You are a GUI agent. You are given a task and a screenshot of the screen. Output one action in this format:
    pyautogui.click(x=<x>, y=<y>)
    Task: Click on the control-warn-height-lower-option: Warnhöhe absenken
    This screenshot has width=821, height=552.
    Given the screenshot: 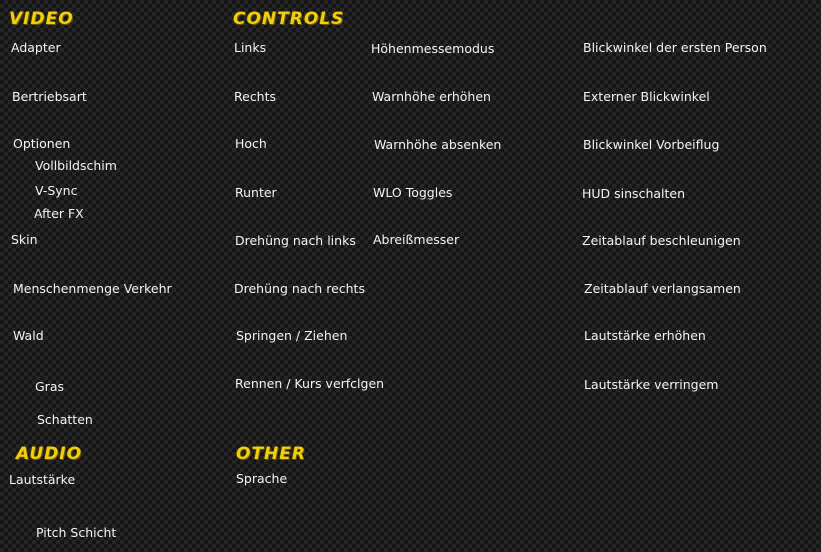 What is the action you would take?
    pyautogui.click(x=437, y=145)
    